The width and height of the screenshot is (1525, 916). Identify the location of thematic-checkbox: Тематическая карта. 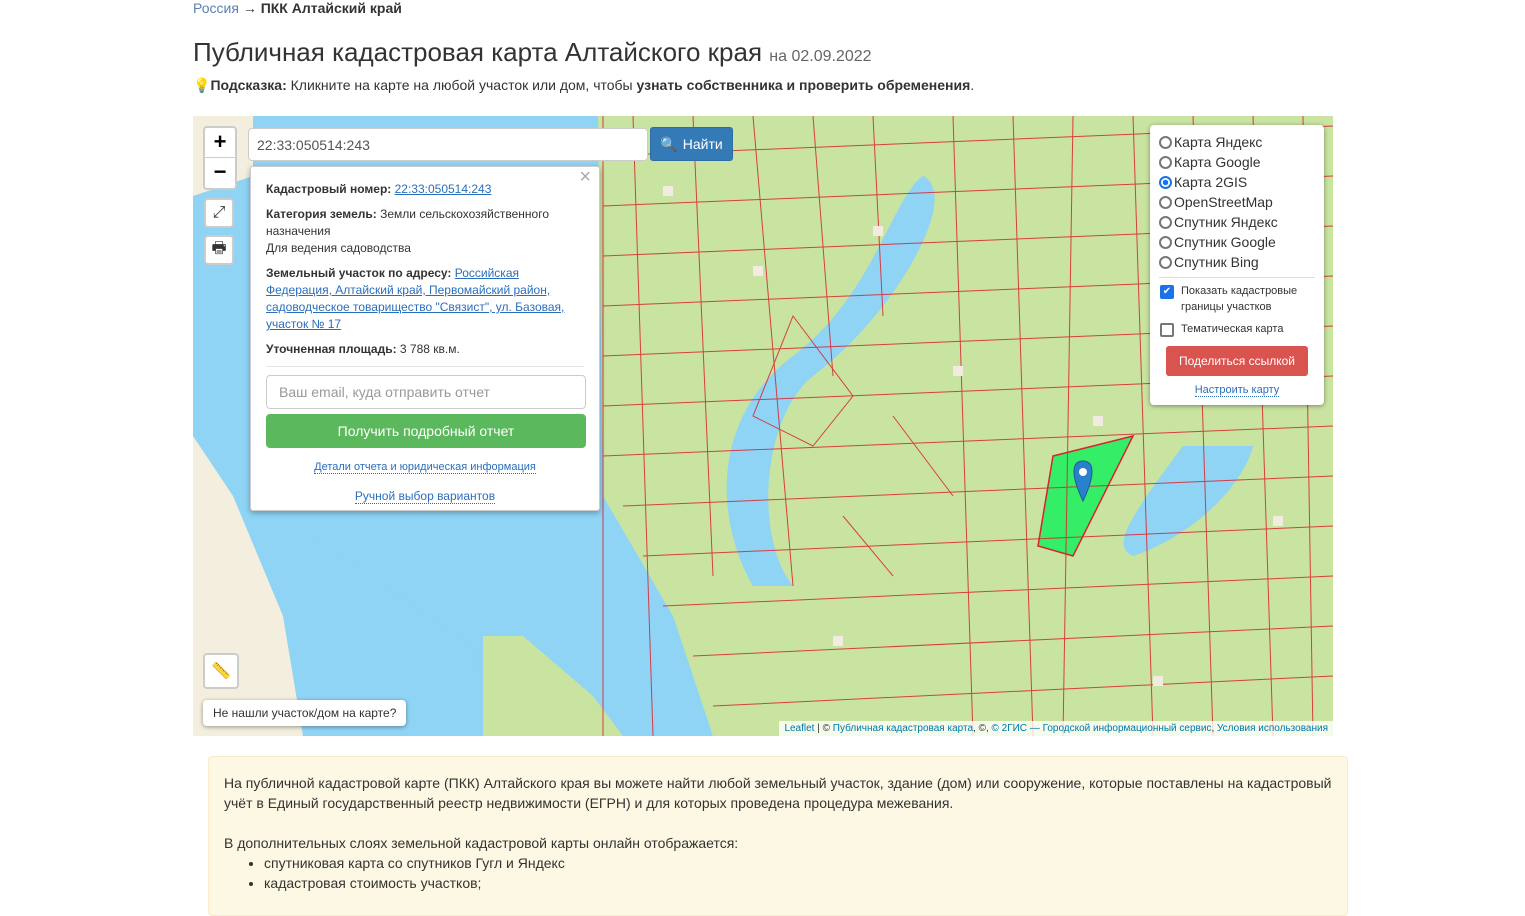
(1237, 329).